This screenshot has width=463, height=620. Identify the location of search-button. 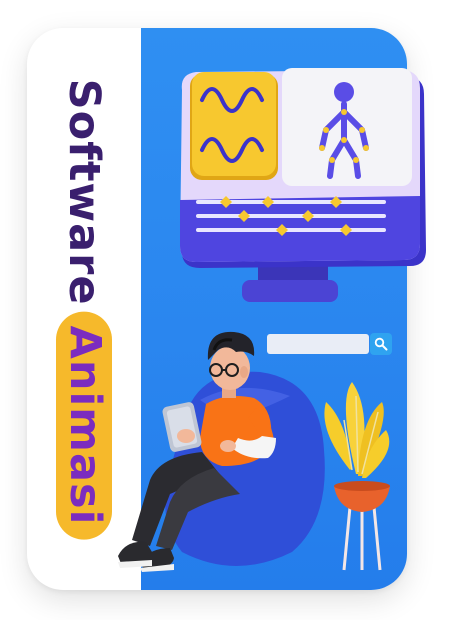
(381, 344).